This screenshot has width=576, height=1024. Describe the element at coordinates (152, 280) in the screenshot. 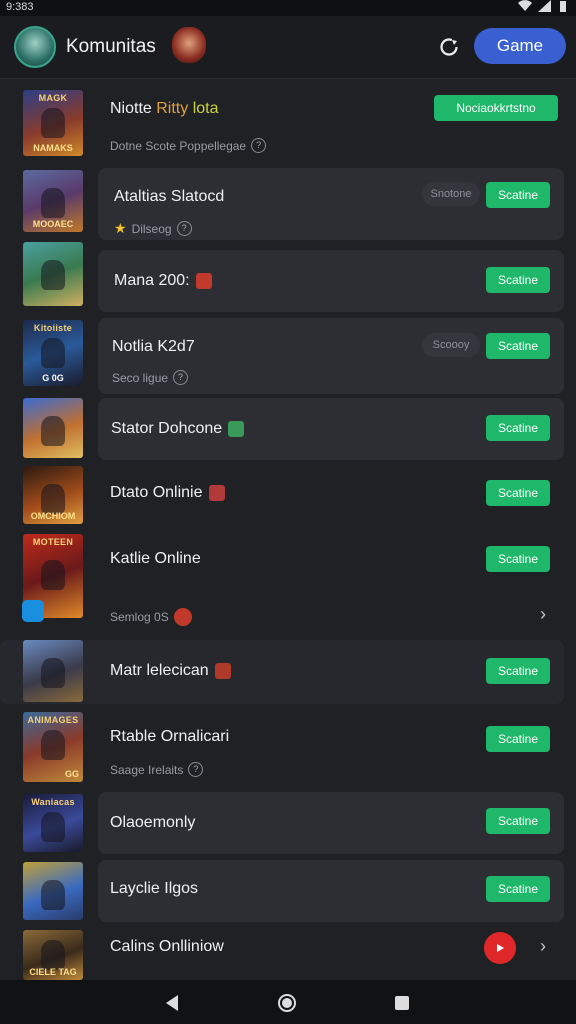

I see `game-title-text: Mana 200:` at that location.